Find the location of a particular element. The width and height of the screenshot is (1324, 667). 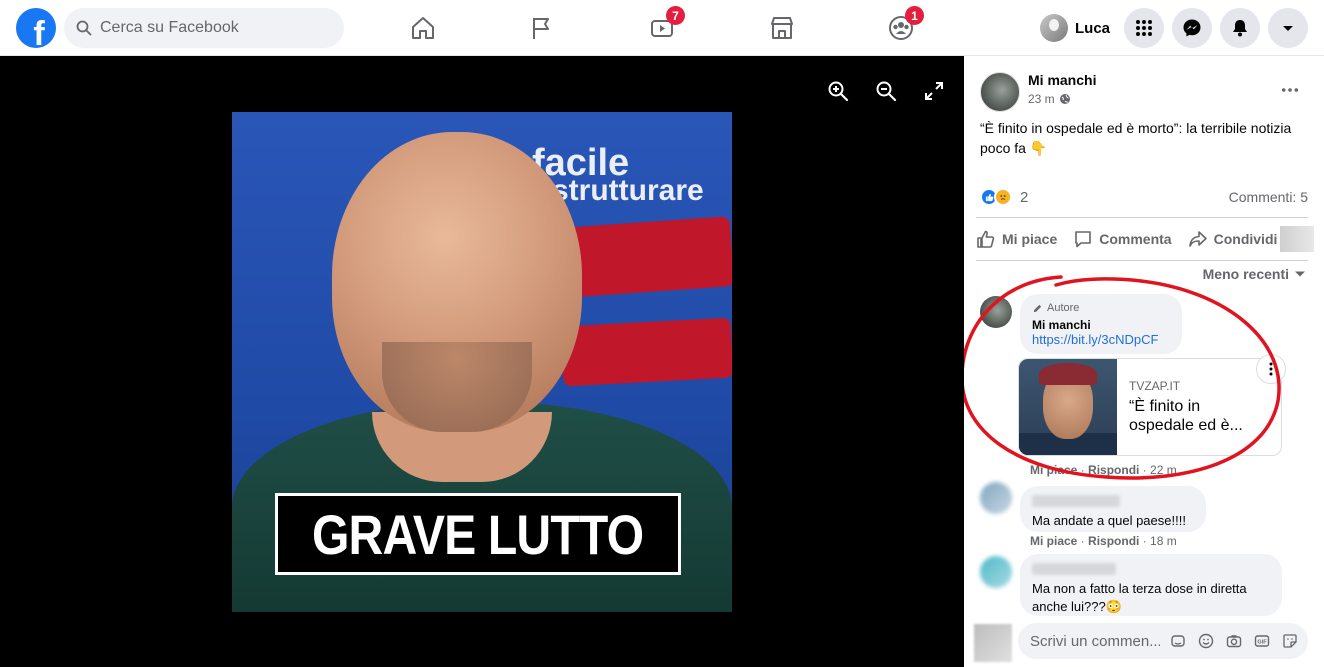

comment-author: Mi manchi is located at coordinates (1101, 325).